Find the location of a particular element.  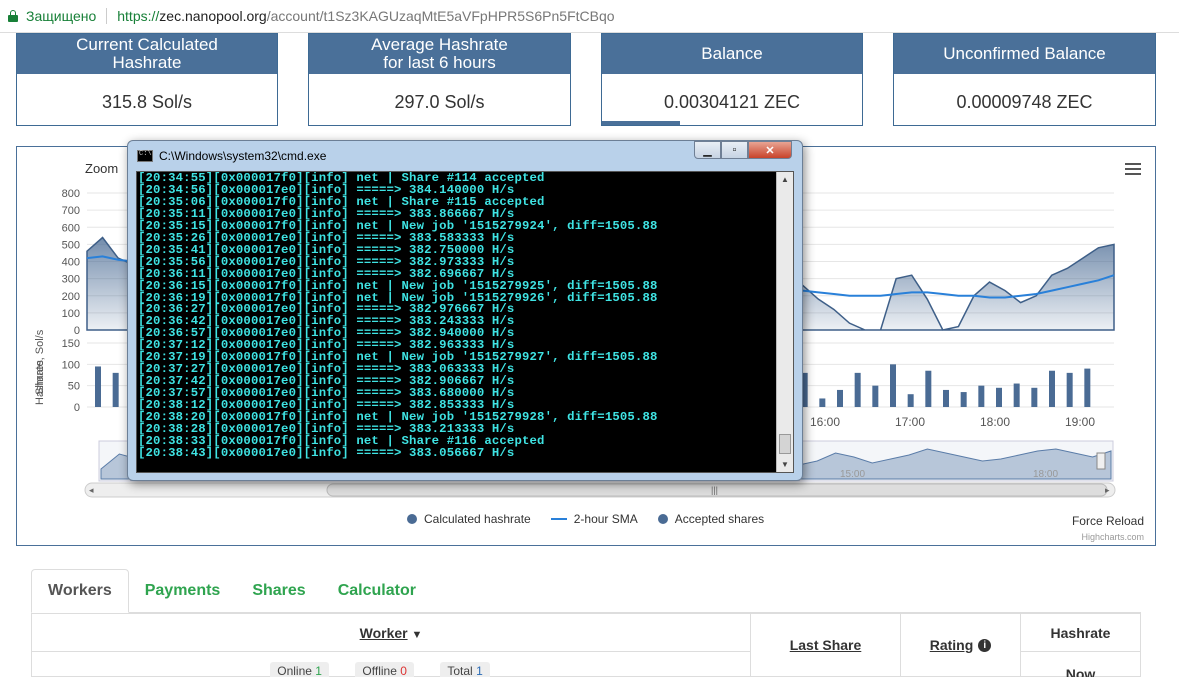

card-title: Average Hashrate for last 6 hours is located at coordinates (439, 54).